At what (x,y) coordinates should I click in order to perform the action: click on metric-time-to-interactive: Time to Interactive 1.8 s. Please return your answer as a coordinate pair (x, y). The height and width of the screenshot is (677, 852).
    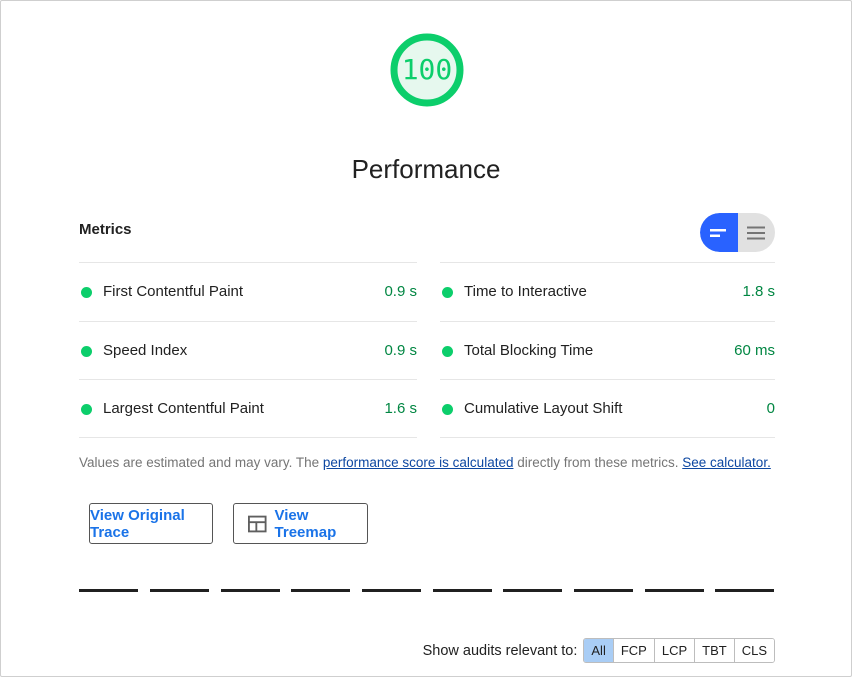
    Looking at the image, I should click on (607, 291).